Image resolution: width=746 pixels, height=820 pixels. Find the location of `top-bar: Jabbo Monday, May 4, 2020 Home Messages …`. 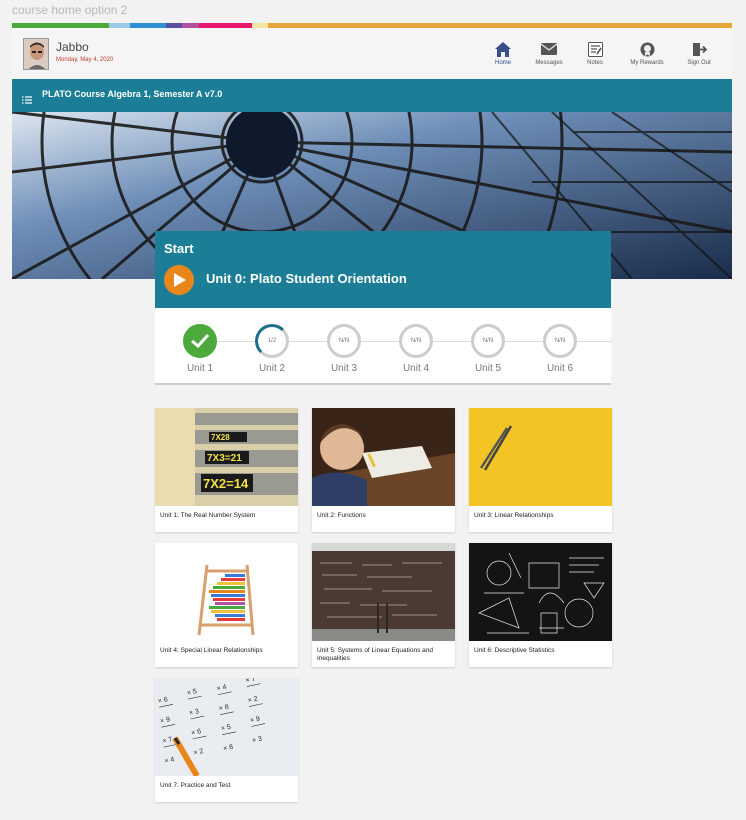

top-bar: Jabbo Monday, May 4, 2020 Home Messages … is located at coordinates (372, 53).